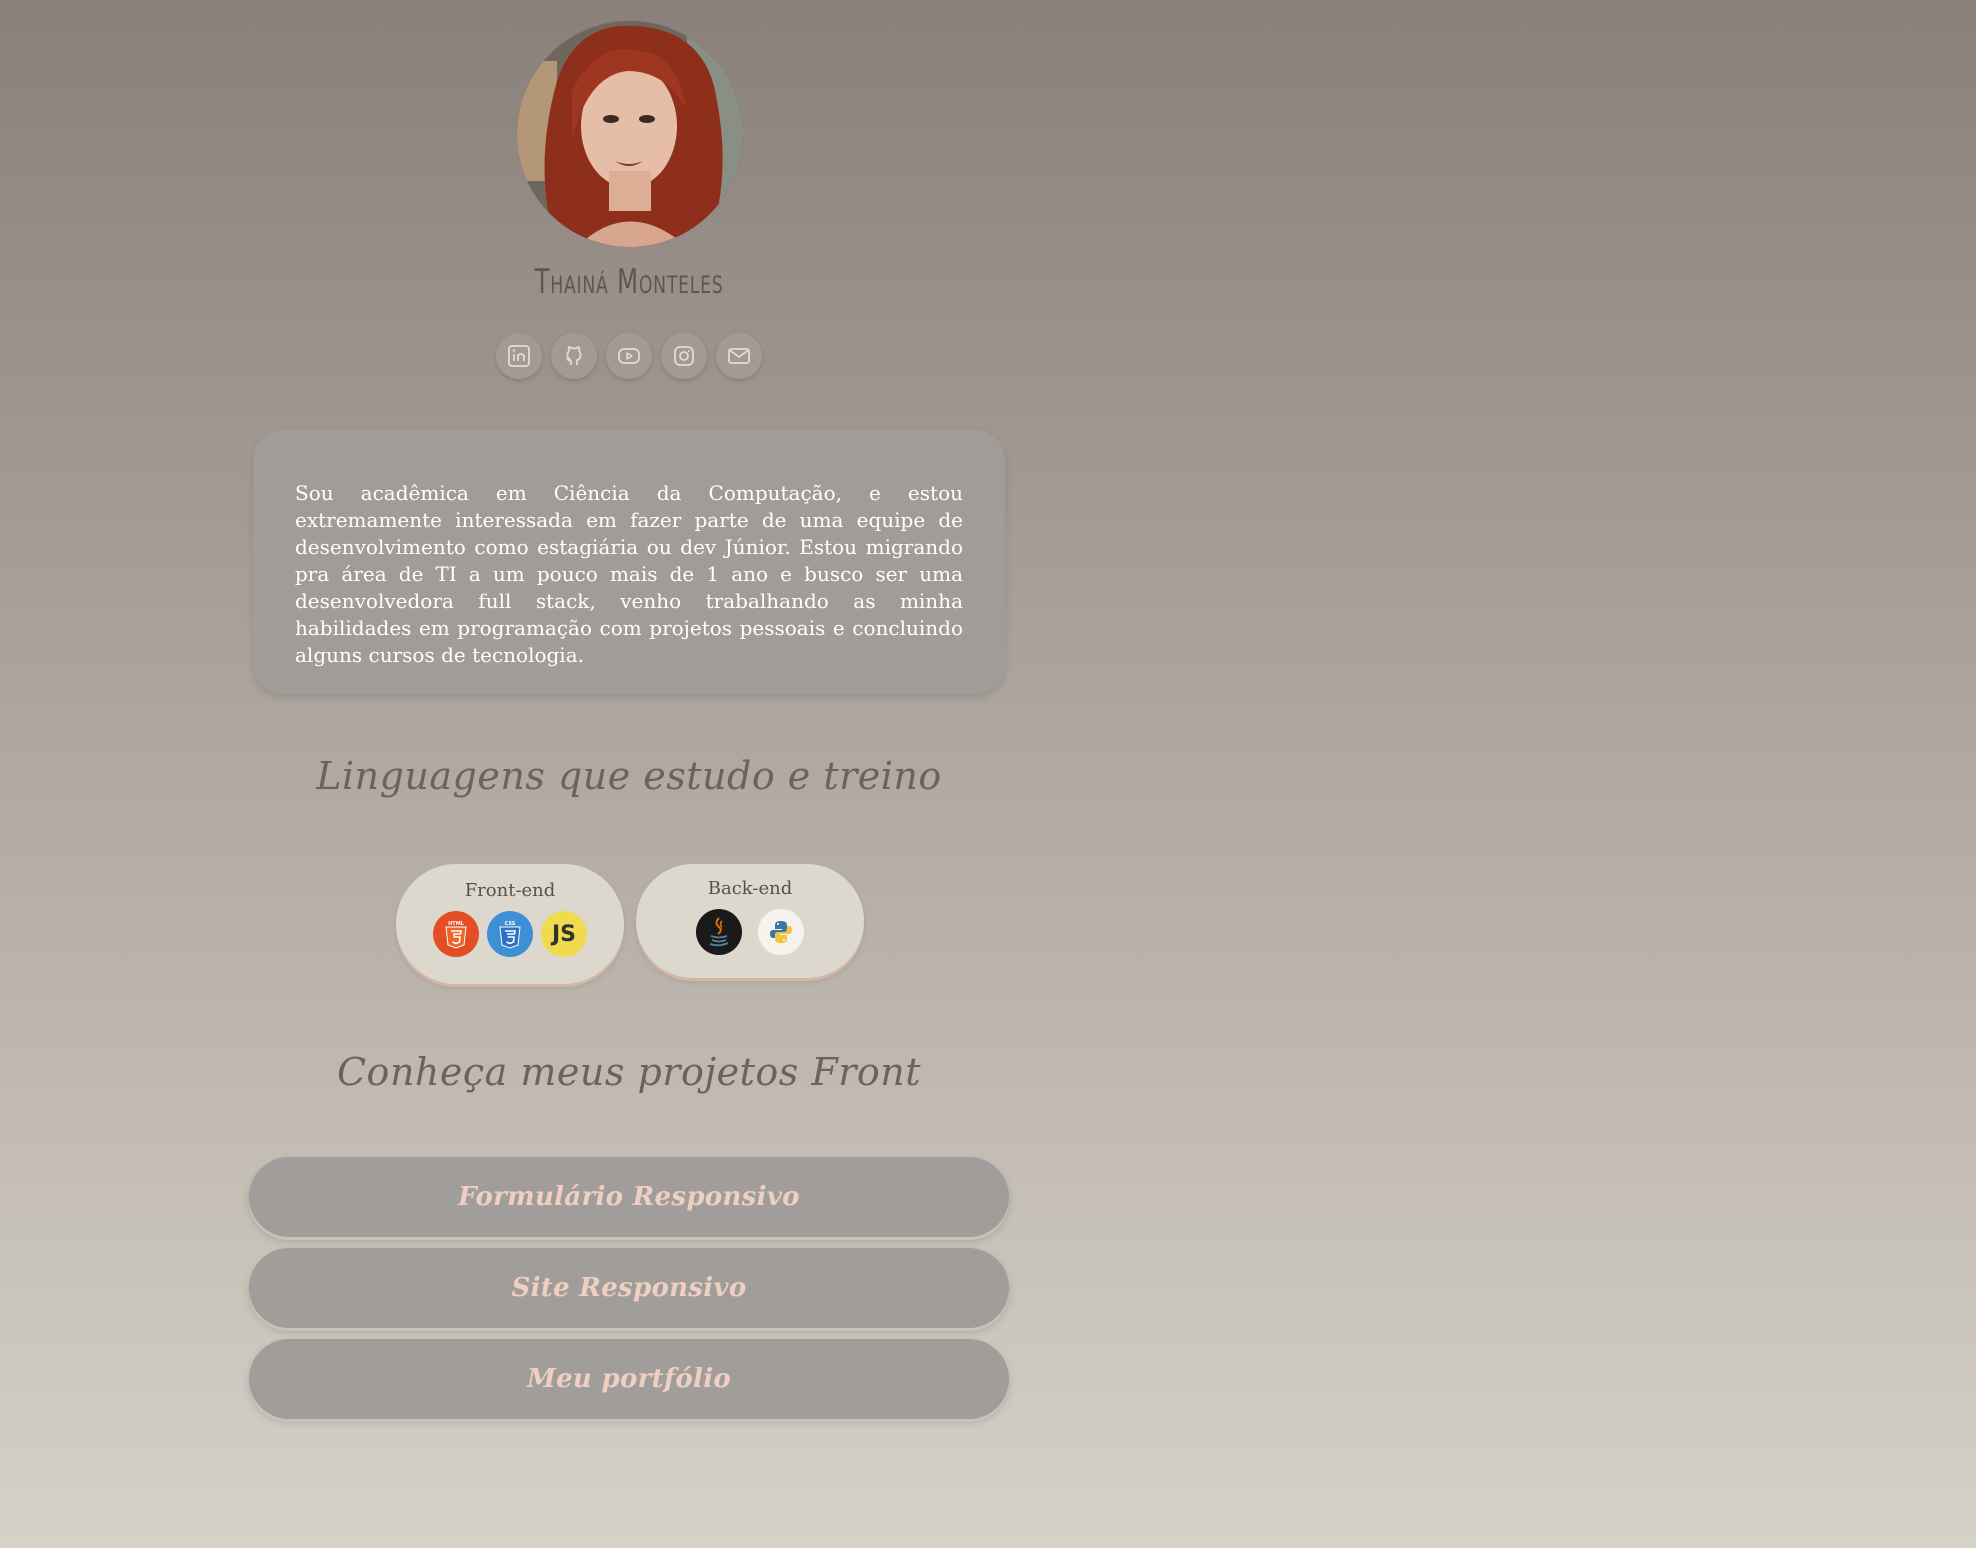 The width and height of the screenshot is (1976, 1548). I want to click on linkedin-icon, so click(519, 356).